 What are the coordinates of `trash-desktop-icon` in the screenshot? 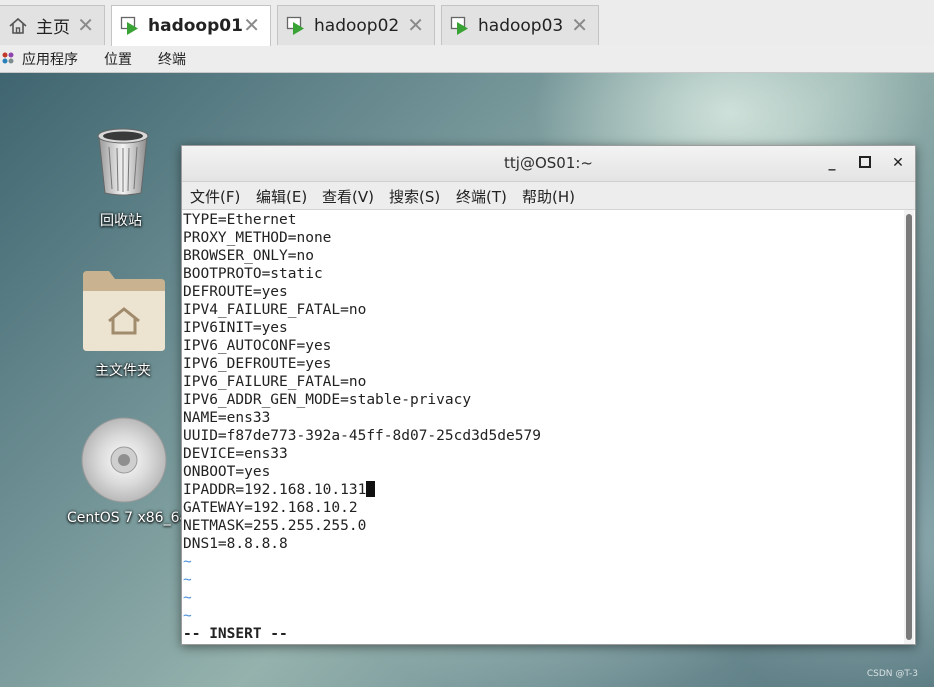 It's located at (123, 163).